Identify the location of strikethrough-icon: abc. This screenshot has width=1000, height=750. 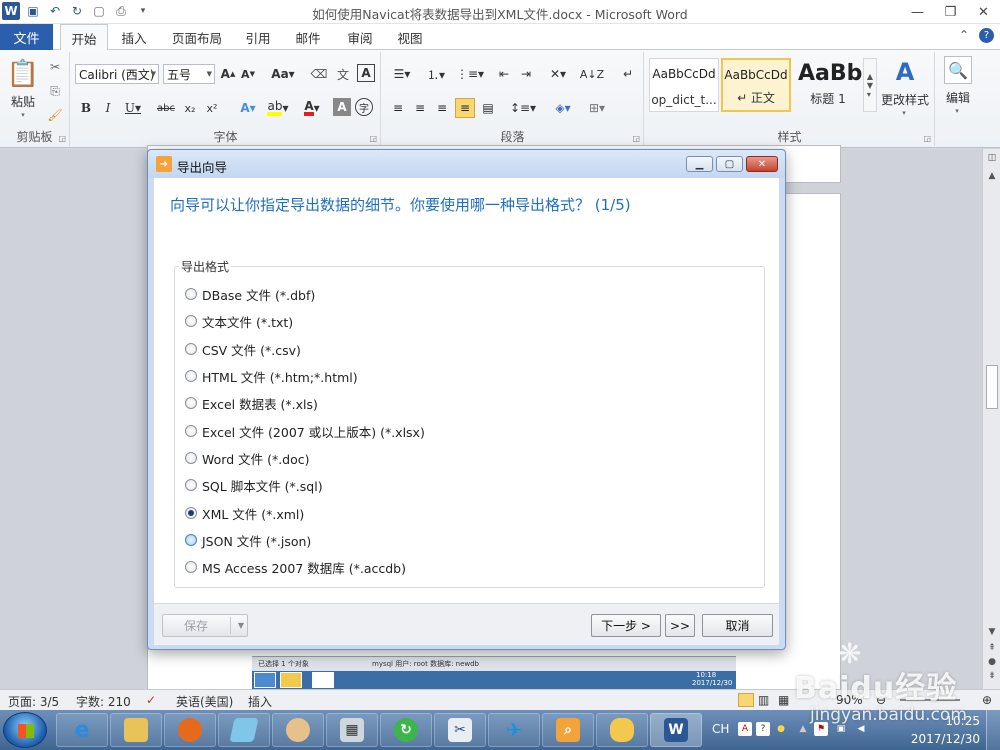
(166, 108).